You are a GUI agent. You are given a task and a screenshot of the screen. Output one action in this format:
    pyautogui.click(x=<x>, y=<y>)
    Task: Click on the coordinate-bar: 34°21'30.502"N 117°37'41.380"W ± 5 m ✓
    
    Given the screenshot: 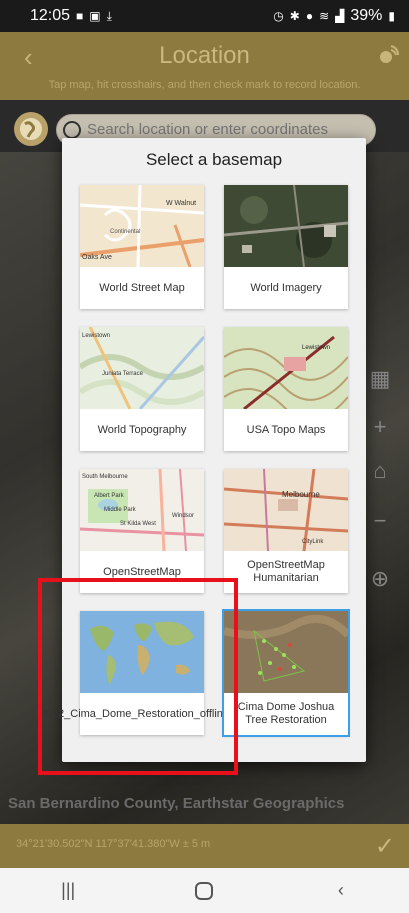 What is the action you would take?
    pyautogui.click(x=204, y=846)
    